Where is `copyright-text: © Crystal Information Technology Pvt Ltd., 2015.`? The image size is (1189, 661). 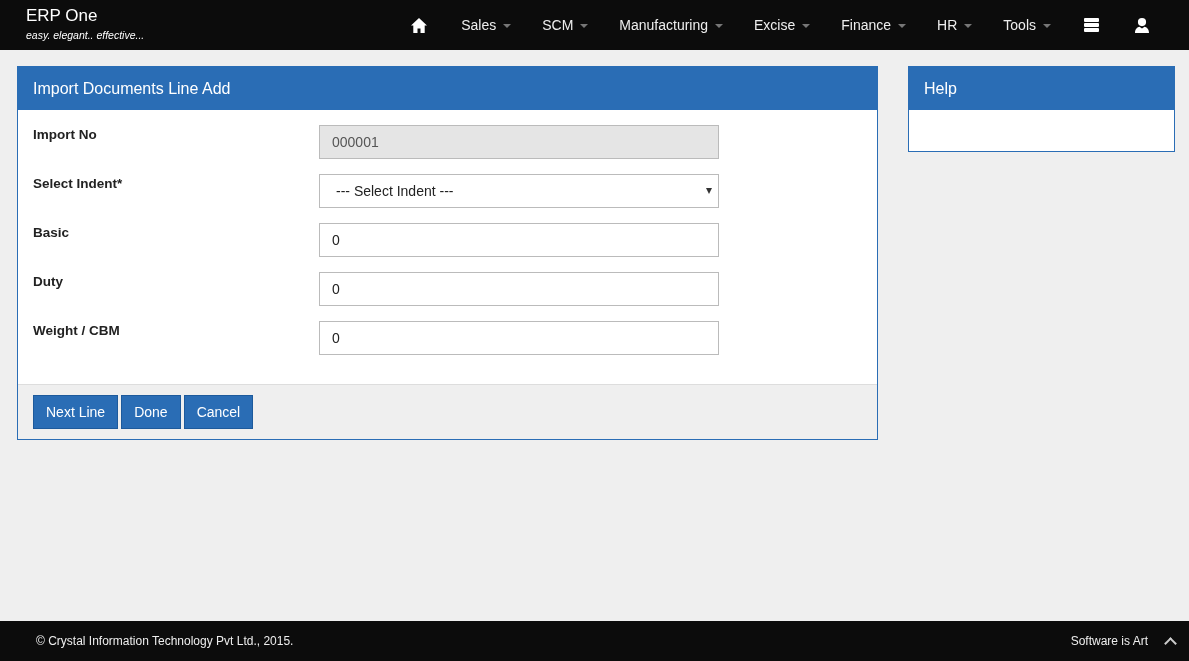 copyright-text: © Crystal Information Technology Pvt Ltd., 2015. is located at coordinates (165, 641).